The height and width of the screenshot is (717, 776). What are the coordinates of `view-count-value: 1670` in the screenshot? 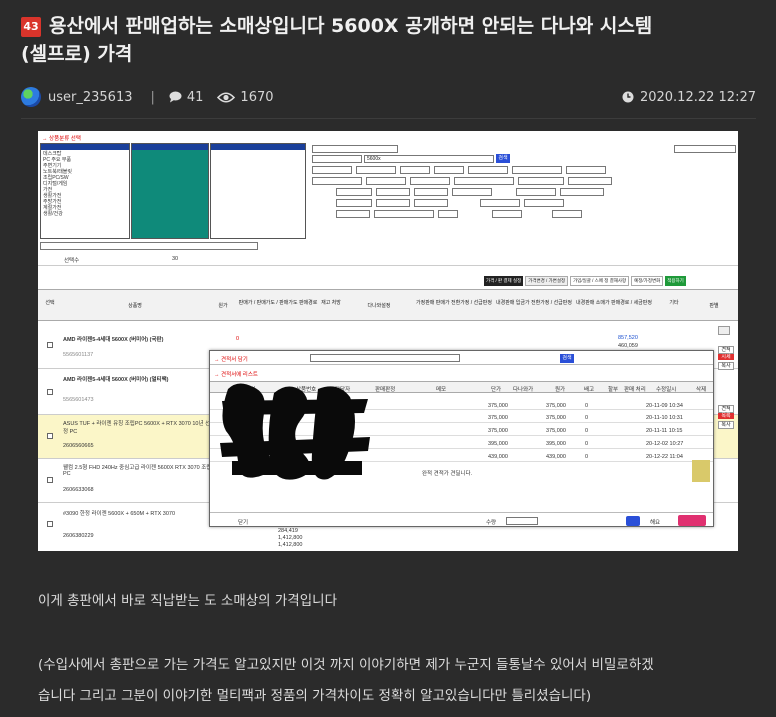 It's located at (257, 97).